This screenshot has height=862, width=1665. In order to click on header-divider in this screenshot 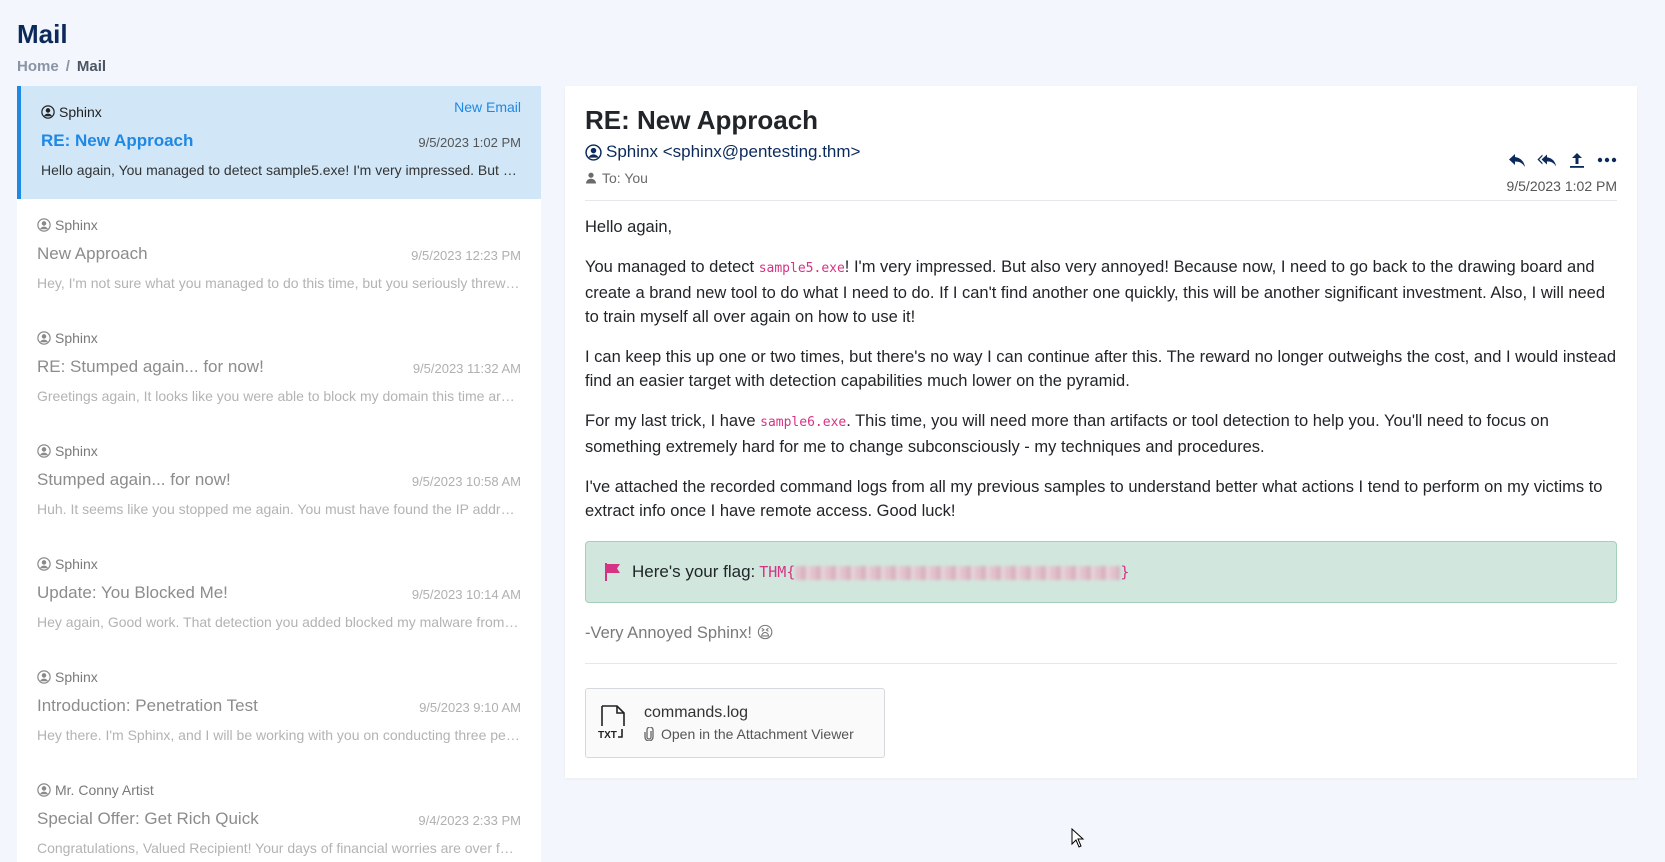, I will do `click(1101, 200)`.